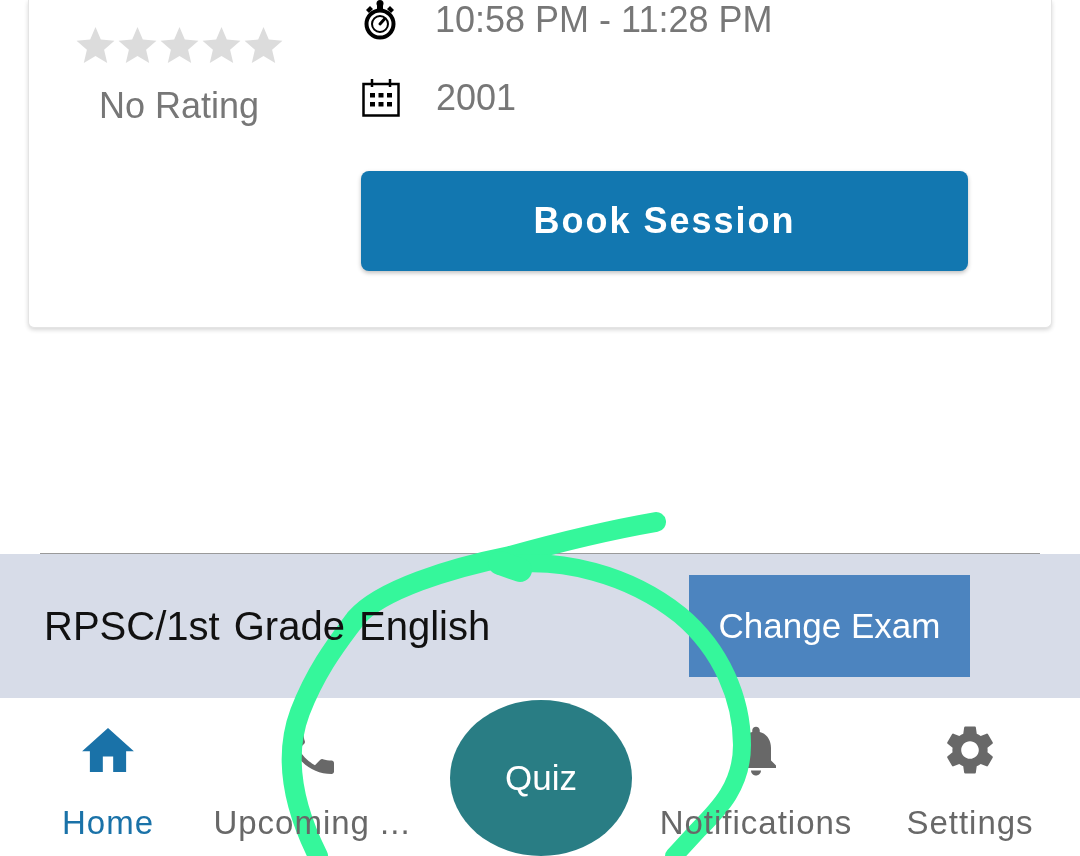 This screenshot has height=856, width=1080. What do you see at coordinates (829, 626) in the screenshot?
I see `change-exam-button: Change Exam` at bounding box center [829, 626].